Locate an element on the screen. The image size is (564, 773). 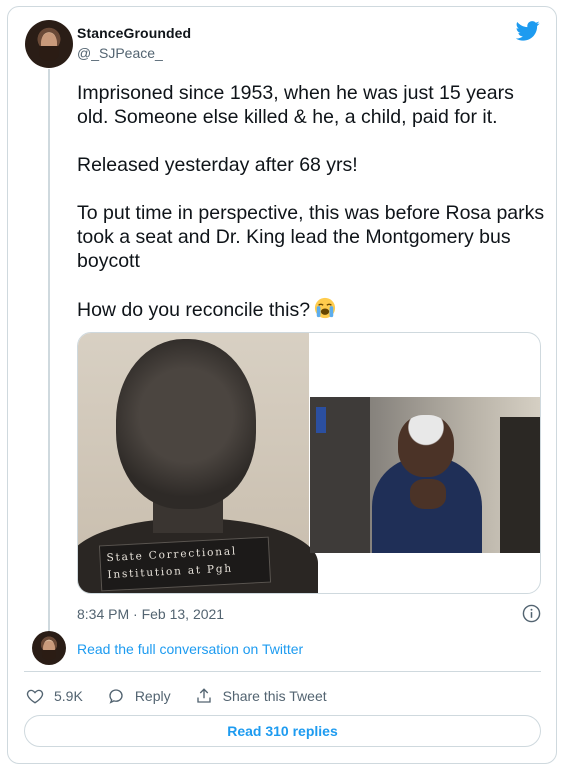
like-count: 5.9K is located at coordinates (68, 696).